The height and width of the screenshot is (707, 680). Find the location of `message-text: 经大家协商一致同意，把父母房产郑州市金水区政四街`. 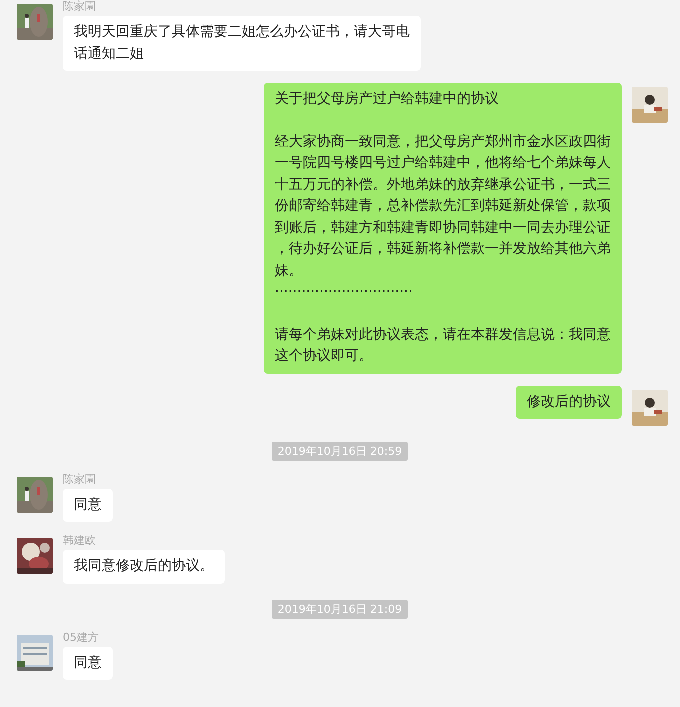

message-text: 经大家协商一致同意，把父母房产郑州市金水区政四街 is located at coordinates (443, 142).